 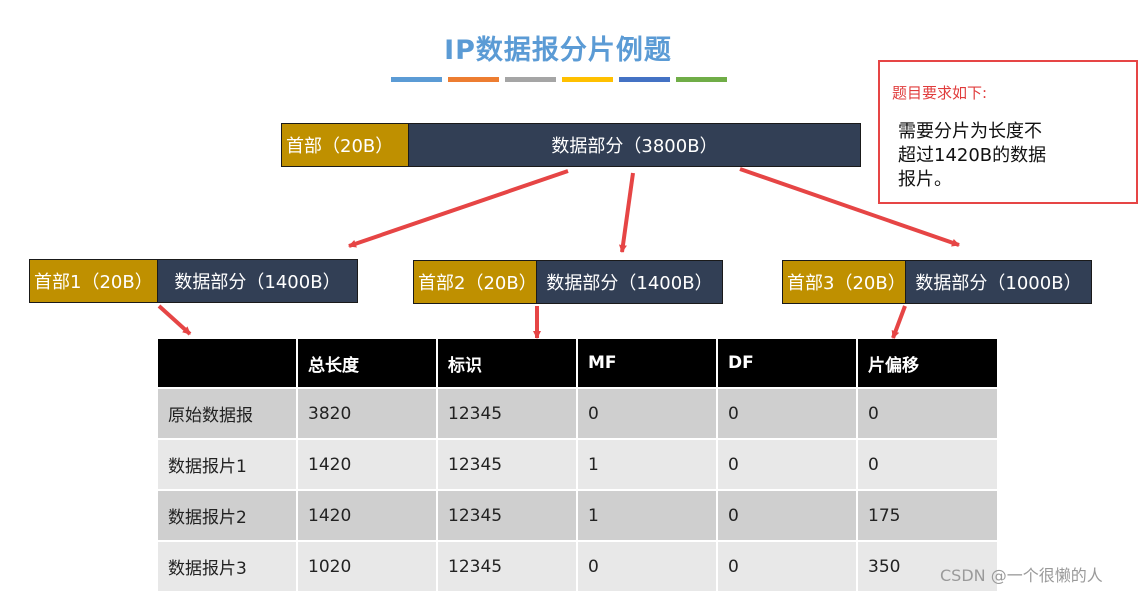 I want to click on table-row: 原始数据报 3820 12345 0 0 0, so click(x=578, y=413).